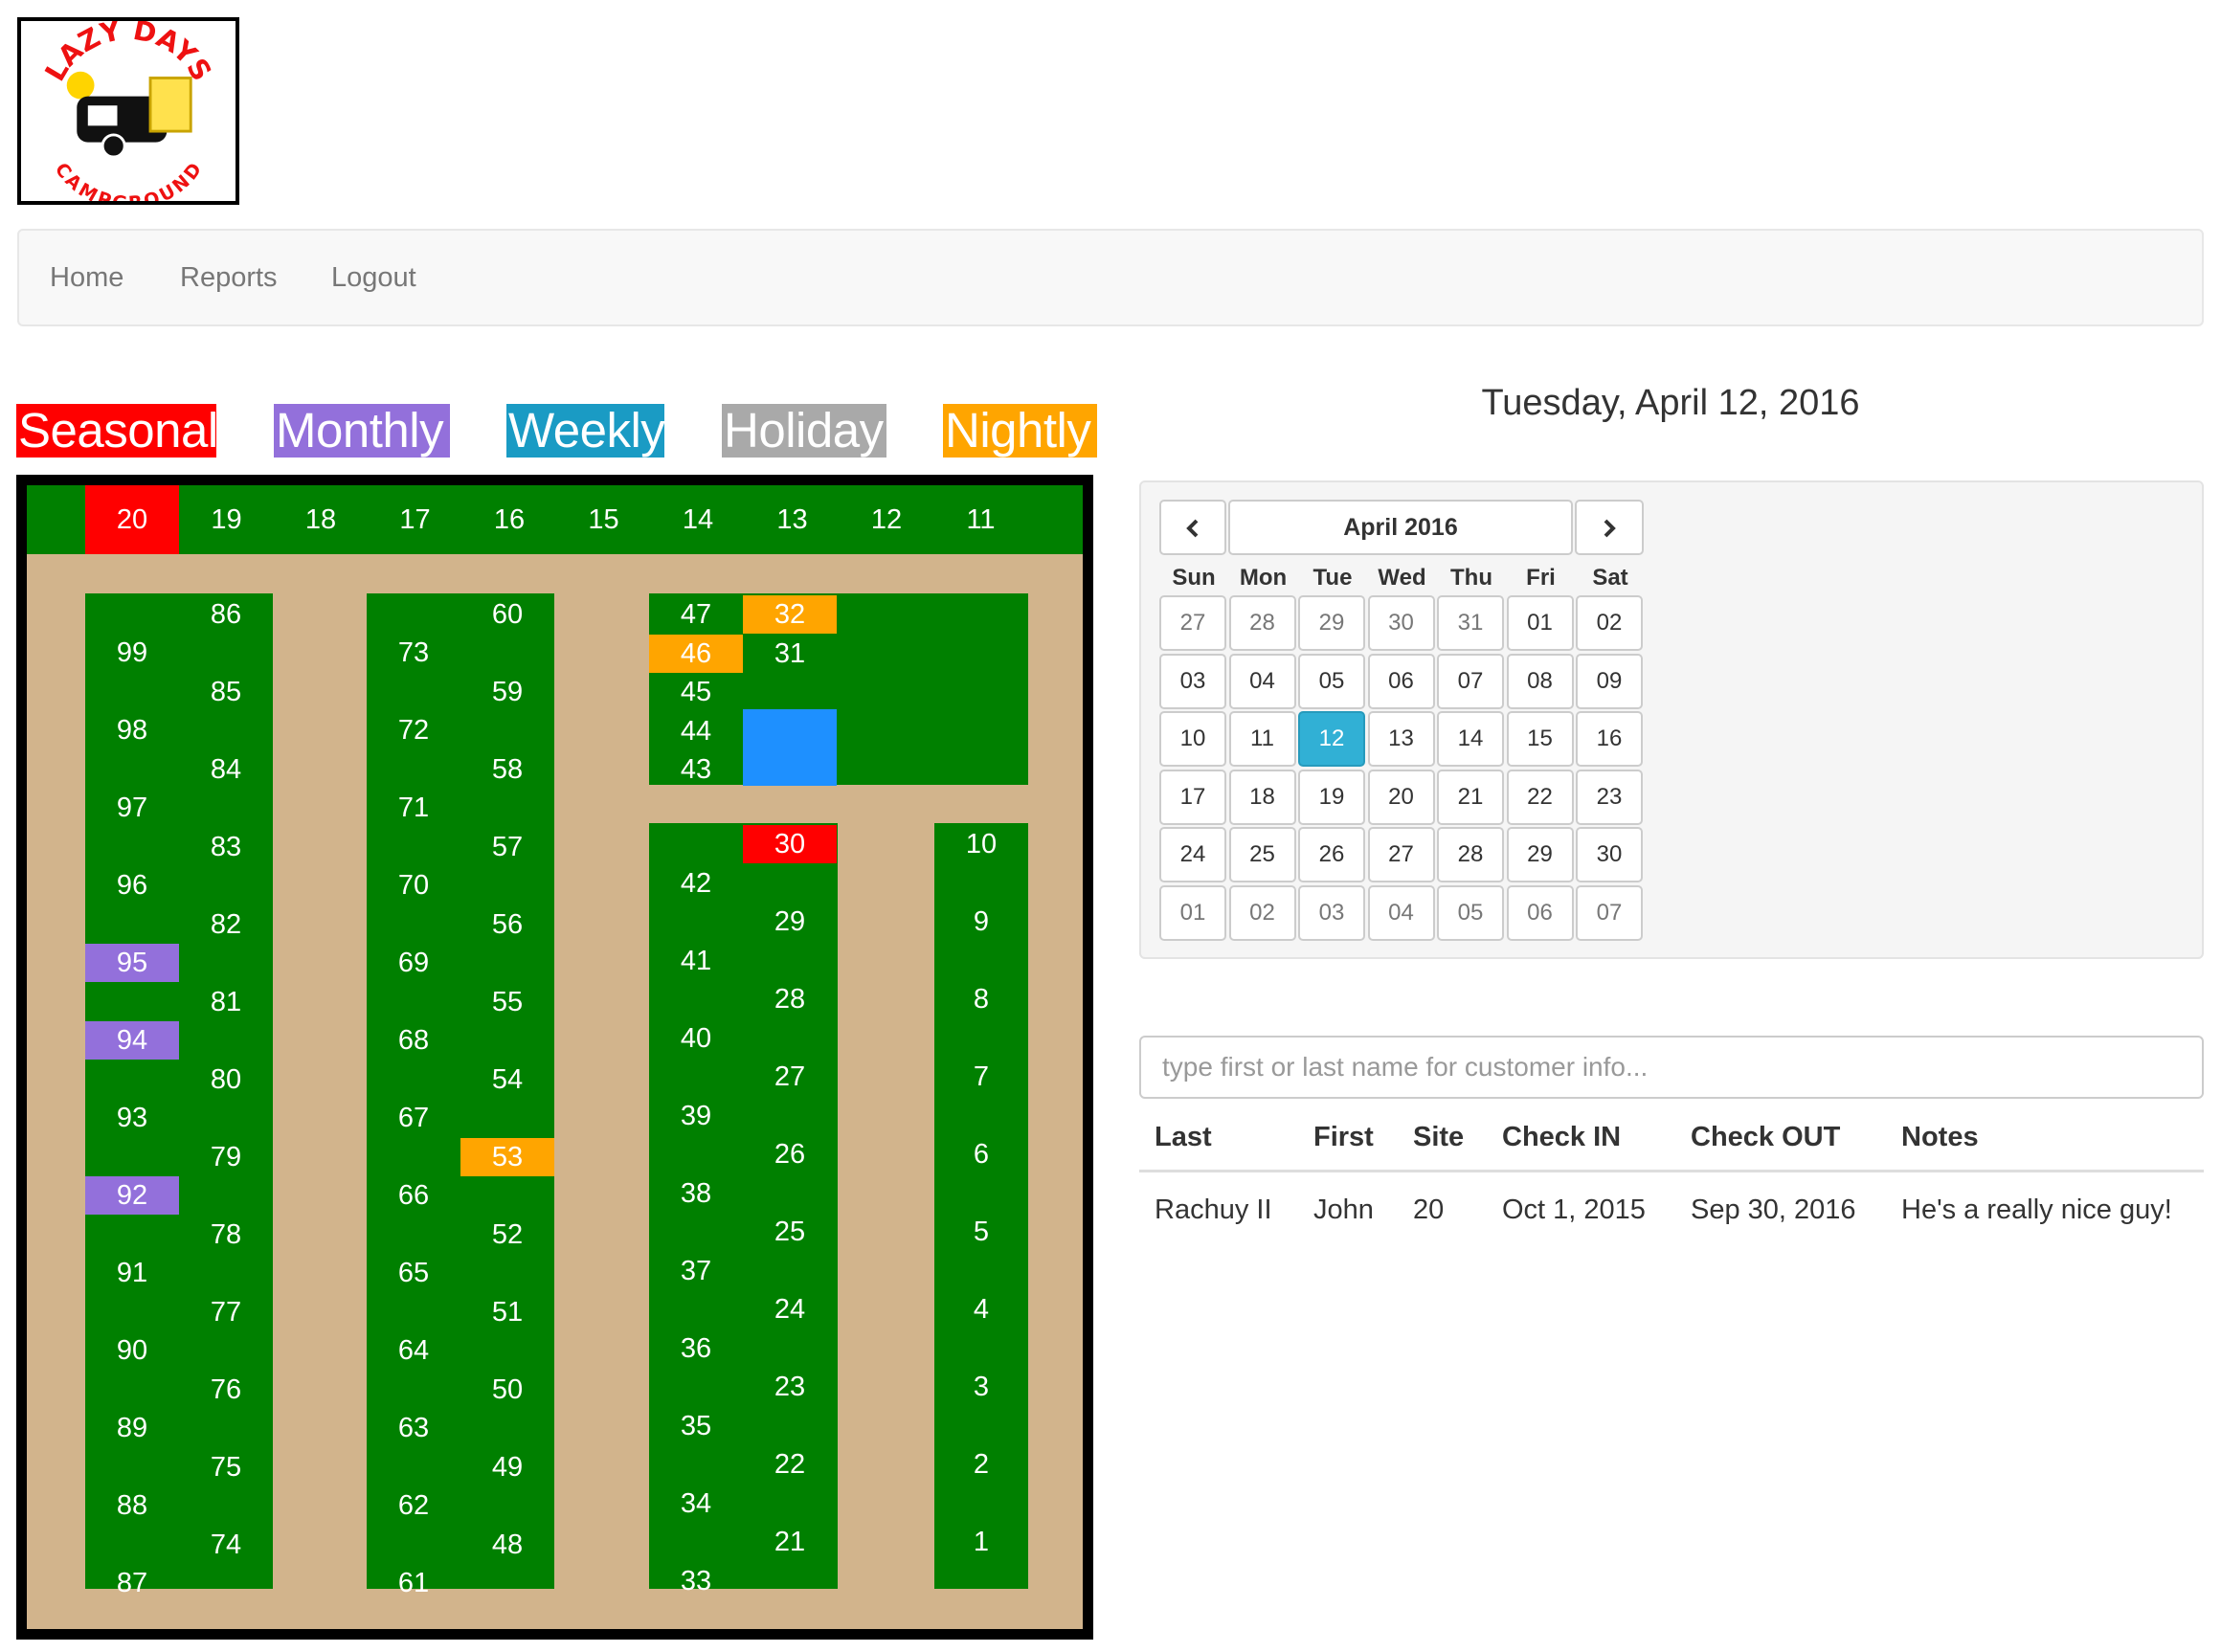  What do you see at coordinates (1609, 681) in the screenshot?
I see `calendar-day: 09` at bounding box center [1609, 681].